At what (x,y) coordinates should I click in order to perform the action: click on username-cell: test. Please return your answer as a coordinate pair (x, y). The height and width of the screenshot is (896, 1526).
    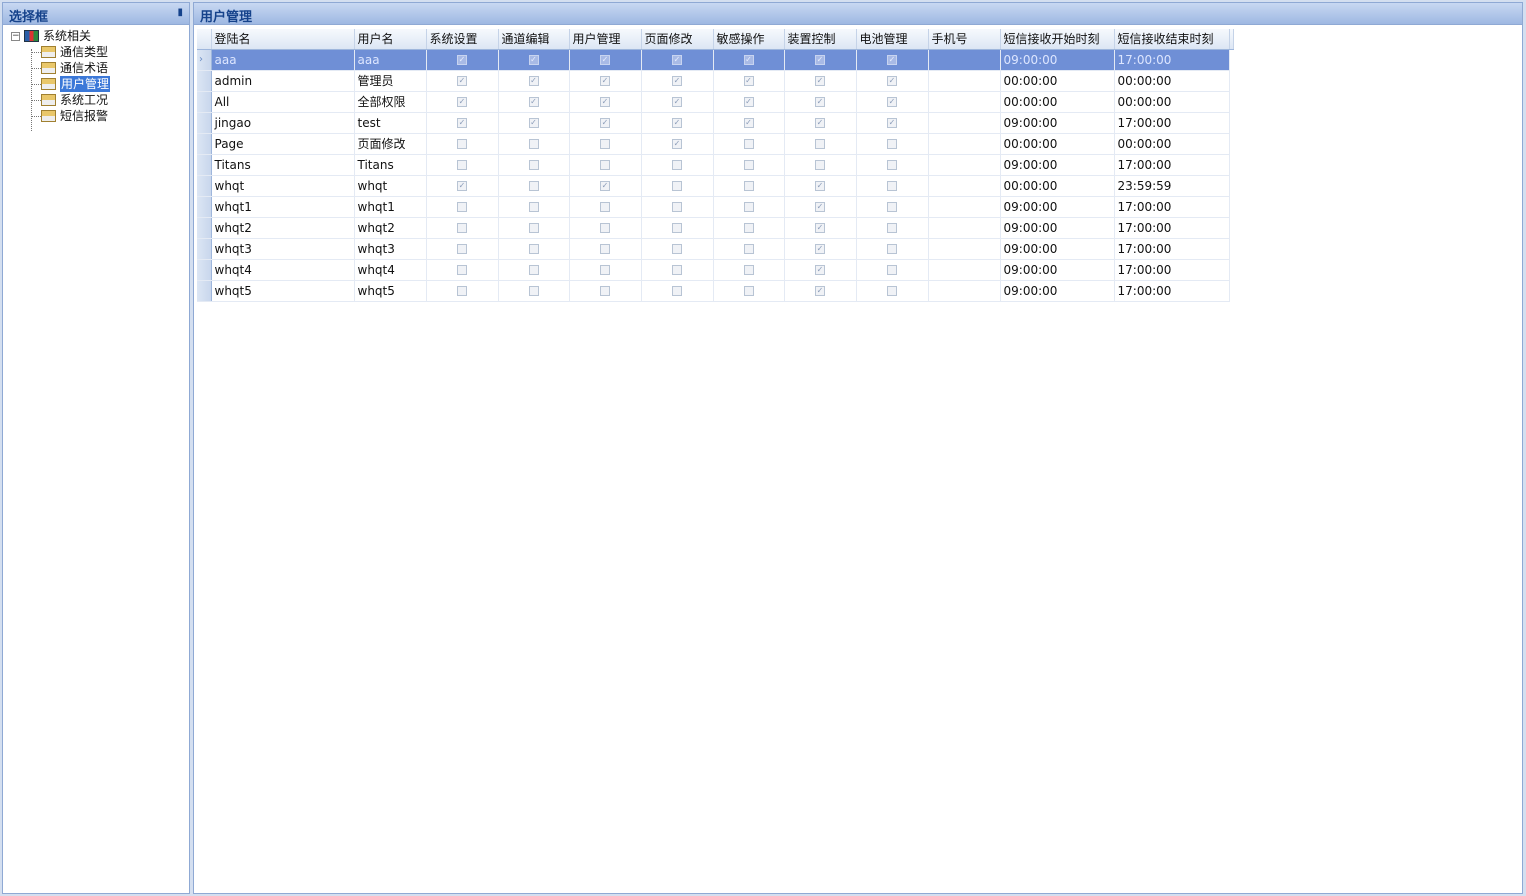
    Looking at the image, I should click on (390, 123).